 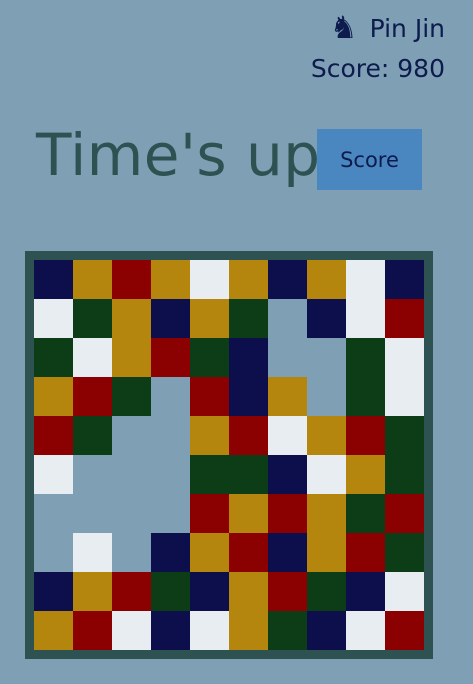 I want to click on player-name: Pin Jin, so click(x=407, y=28).